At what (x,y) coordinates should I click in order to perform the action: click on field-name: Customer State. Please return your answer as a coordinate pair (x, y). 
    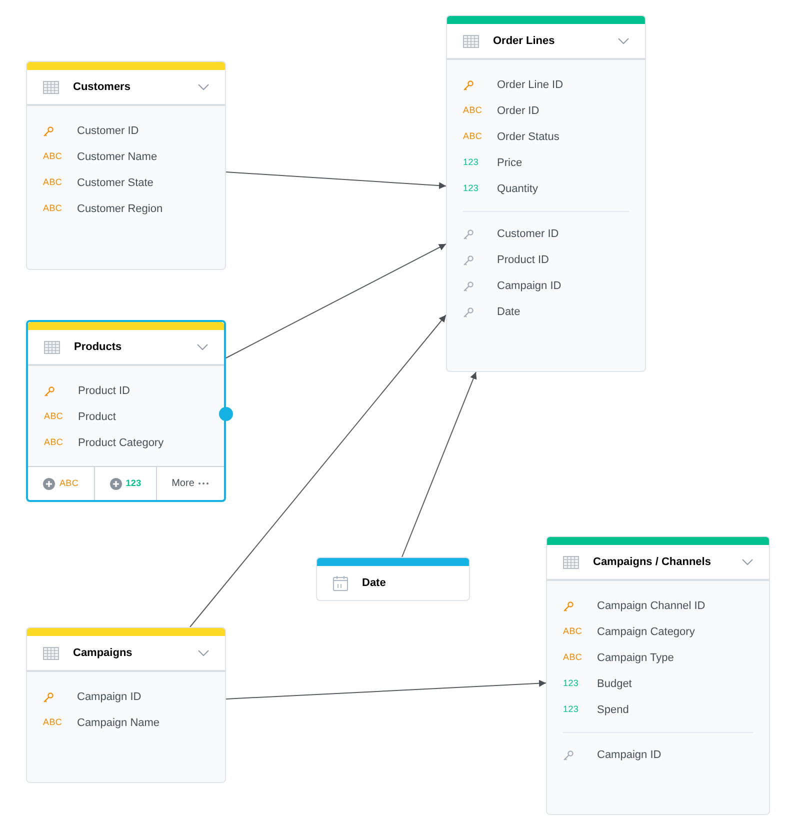
    Looking at the image, I should click on (115, 183).